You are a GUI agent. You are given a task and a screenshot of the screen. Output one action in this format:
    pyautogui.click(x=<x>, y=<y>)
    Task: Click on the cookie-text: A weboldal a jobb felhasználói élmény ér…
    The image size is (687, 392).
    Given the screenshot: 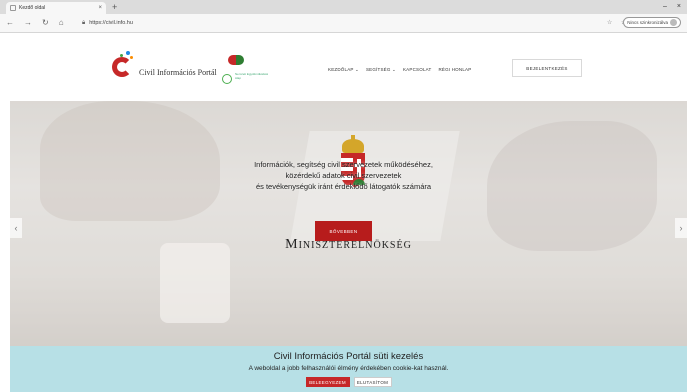 What is the action you would take?
    pyautogui.click(x=348, y=368)
    